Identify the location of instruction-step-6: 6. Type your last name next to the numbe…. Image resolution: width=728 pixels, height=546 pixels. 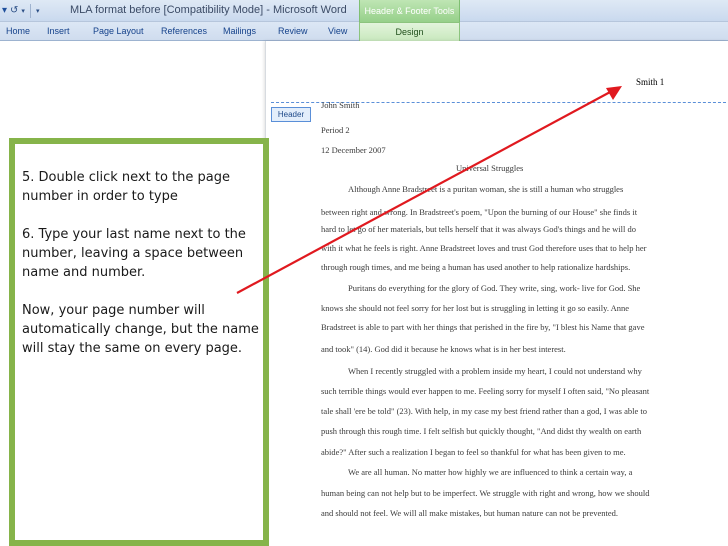
(134, 253).